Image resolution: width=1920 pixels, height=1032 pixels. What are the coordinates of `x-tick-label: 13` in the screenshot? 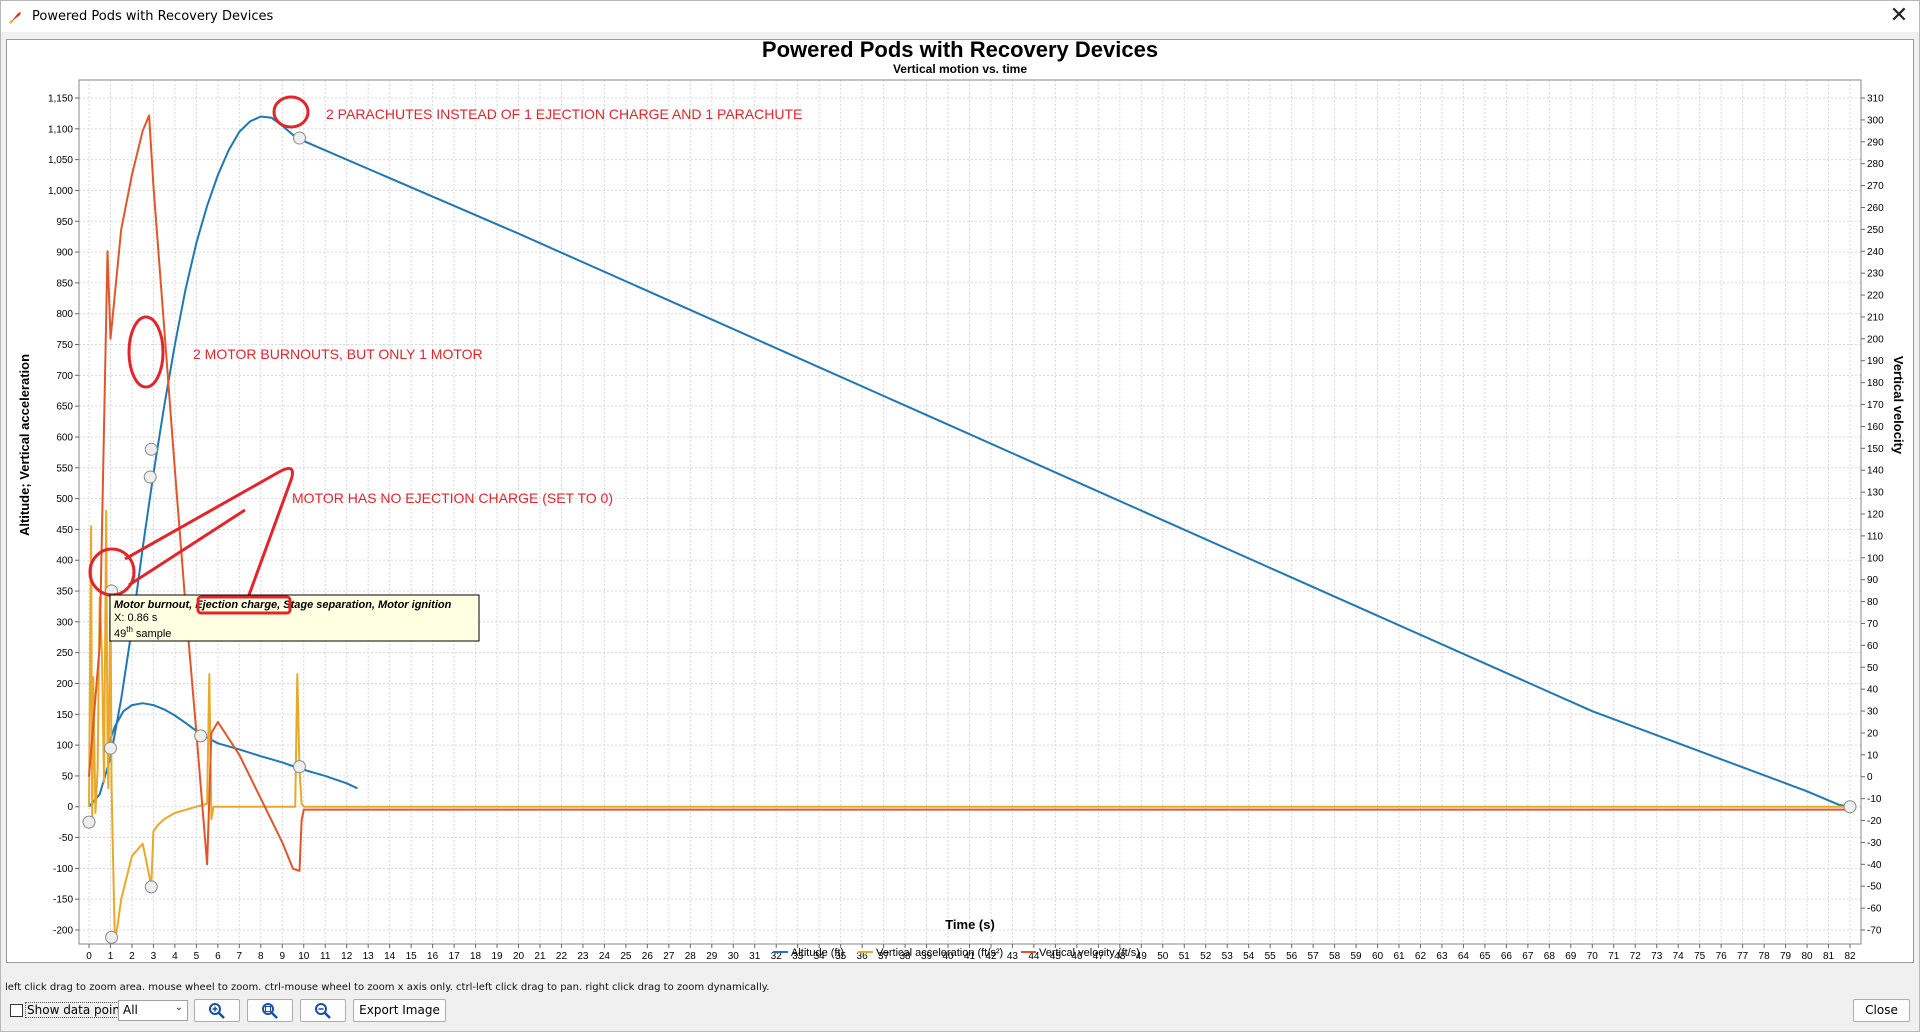 It's located at (369, 956).